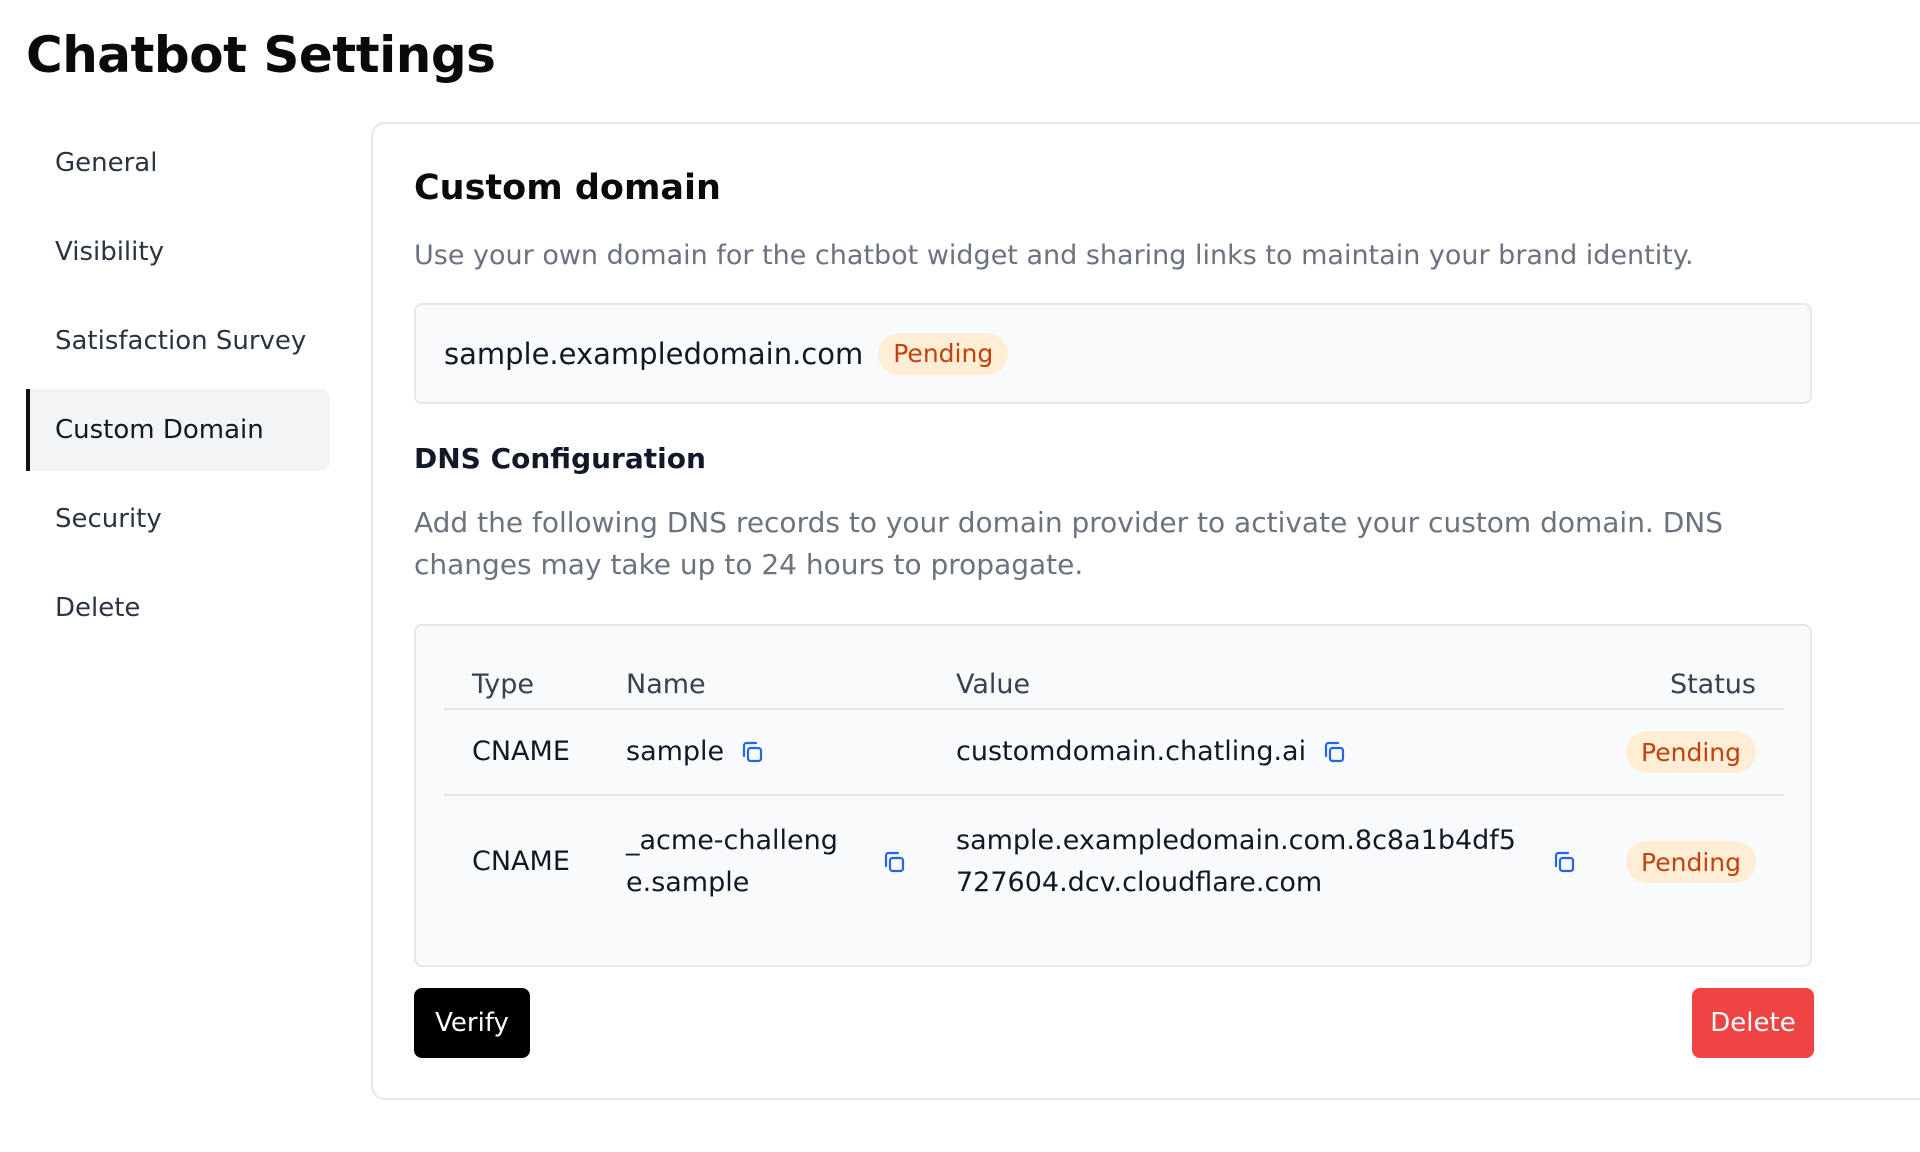 Image resolution: width=1920 pixels, height=1152 pixels. What do you see at coordinates (675, 751) in the screenshot?
I see `record-name: sample` at bounding box center [675, 751].